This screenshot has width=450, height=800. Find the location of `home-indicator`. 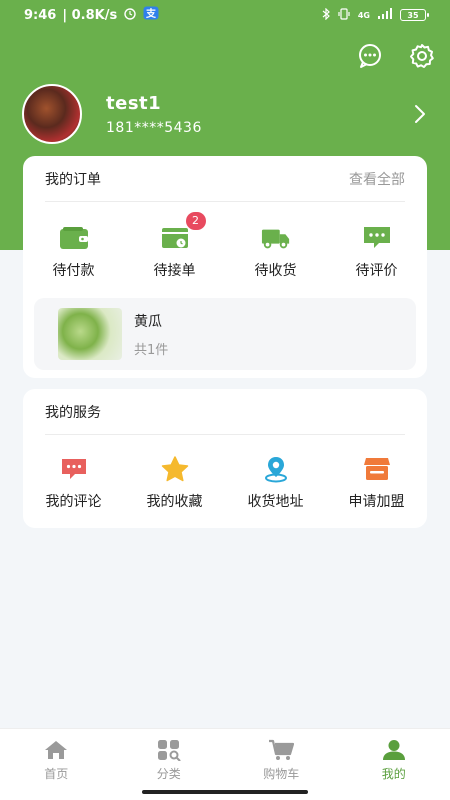

home-indicator is located at coordinates (225, 792).